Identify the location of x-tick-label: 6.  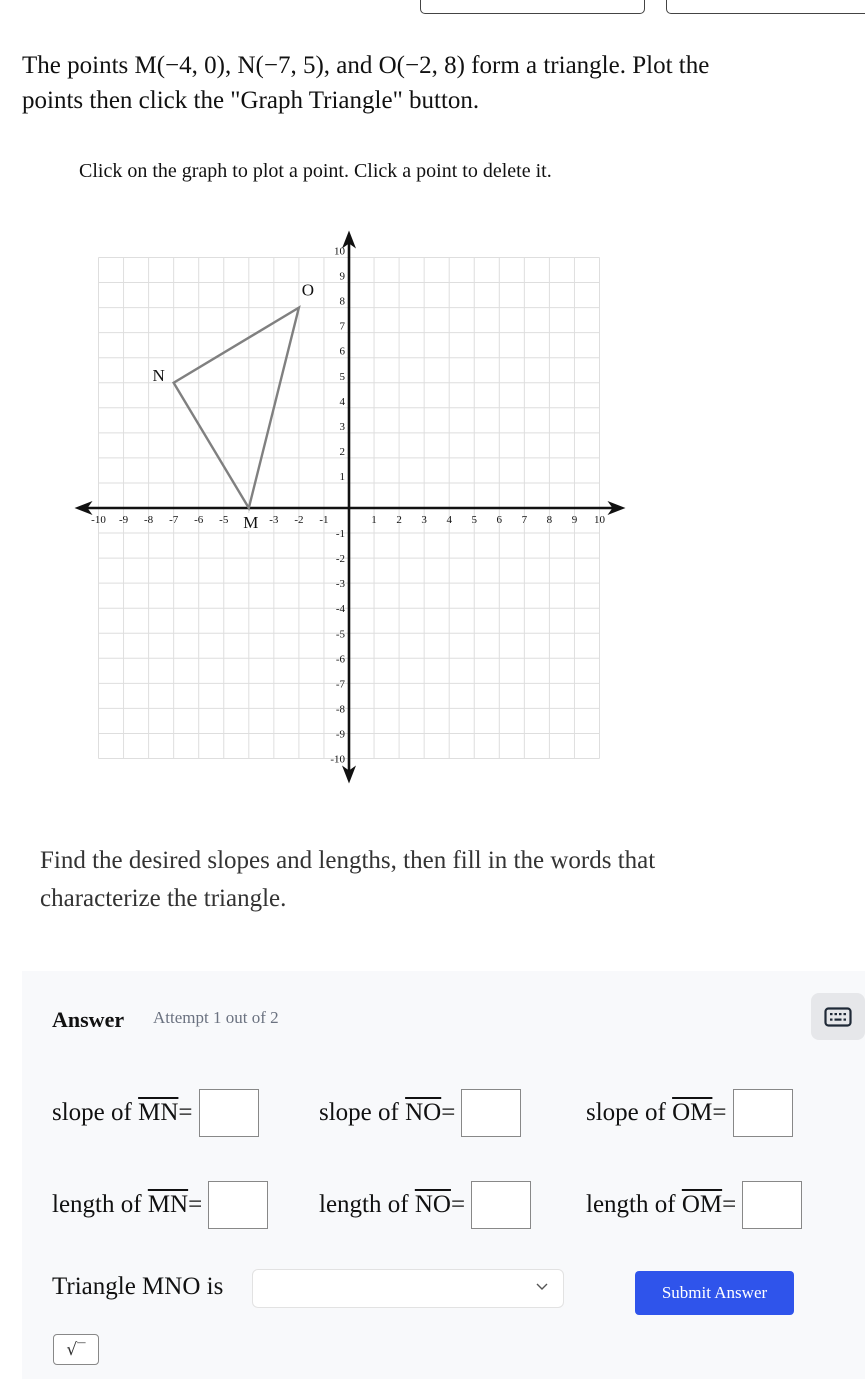
(500, 520).